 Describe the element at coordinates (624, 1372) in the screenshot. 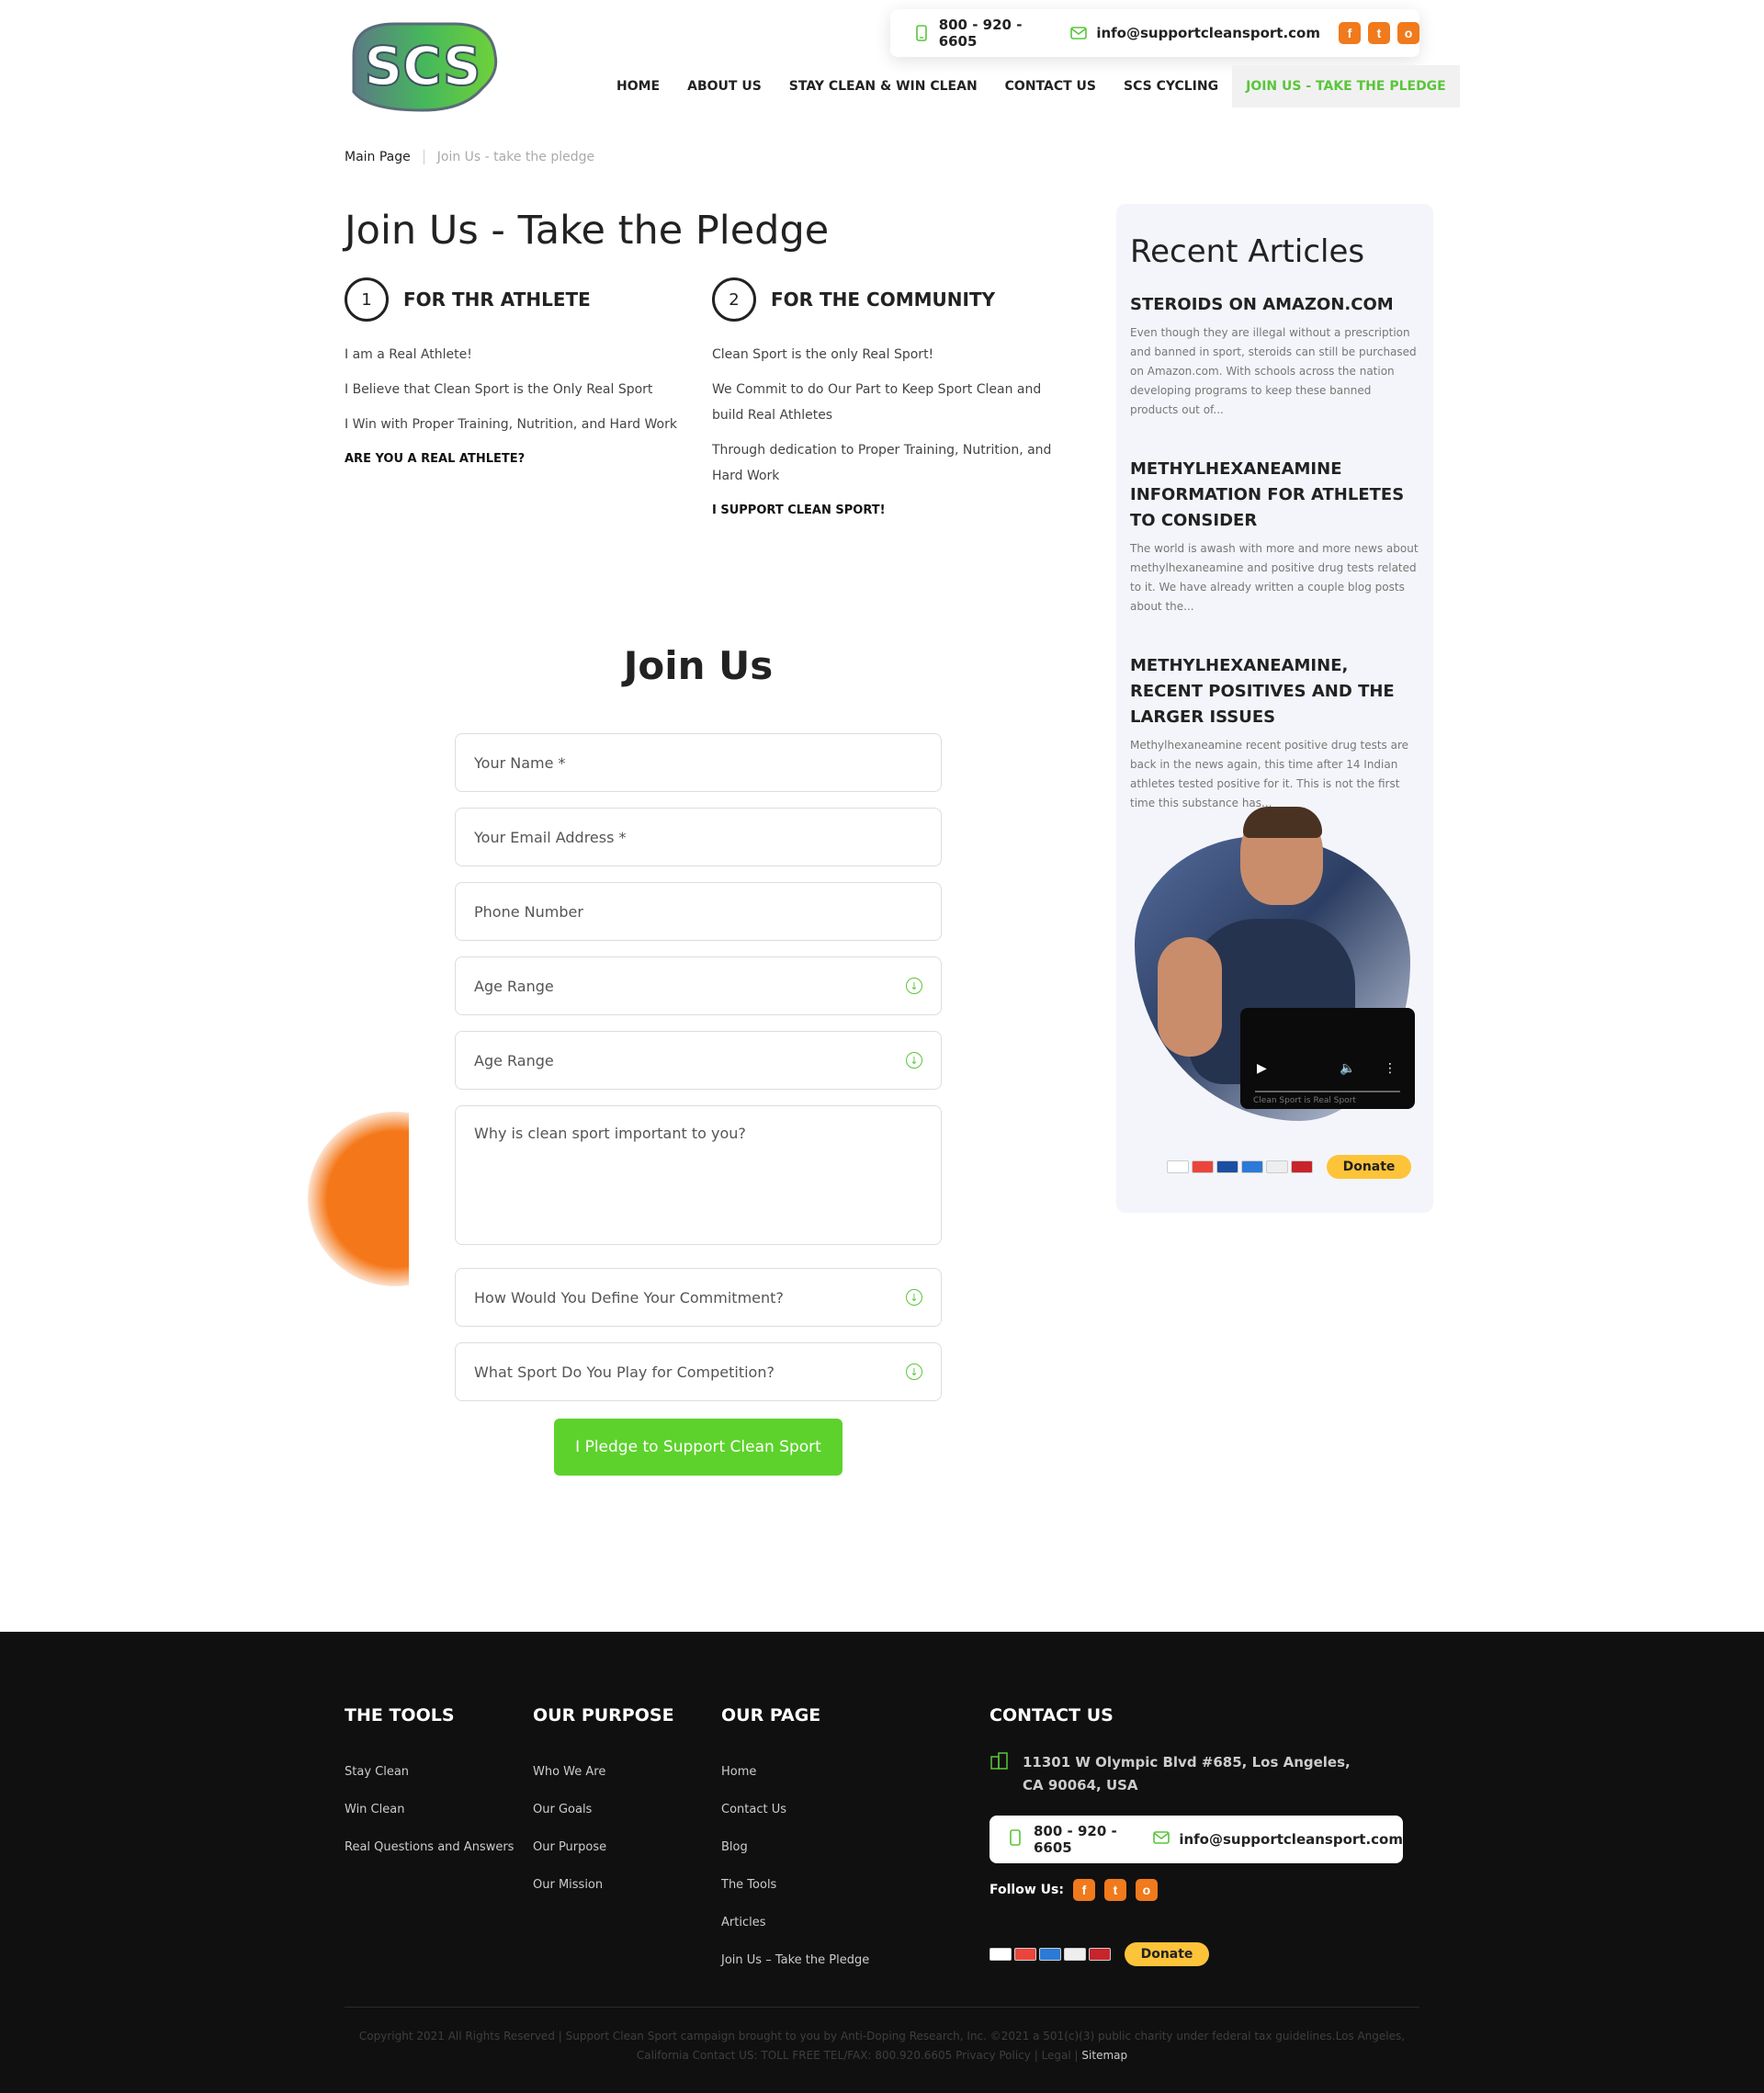

I see `sport-label: What Sport Do You Play for Competition?` at that location.